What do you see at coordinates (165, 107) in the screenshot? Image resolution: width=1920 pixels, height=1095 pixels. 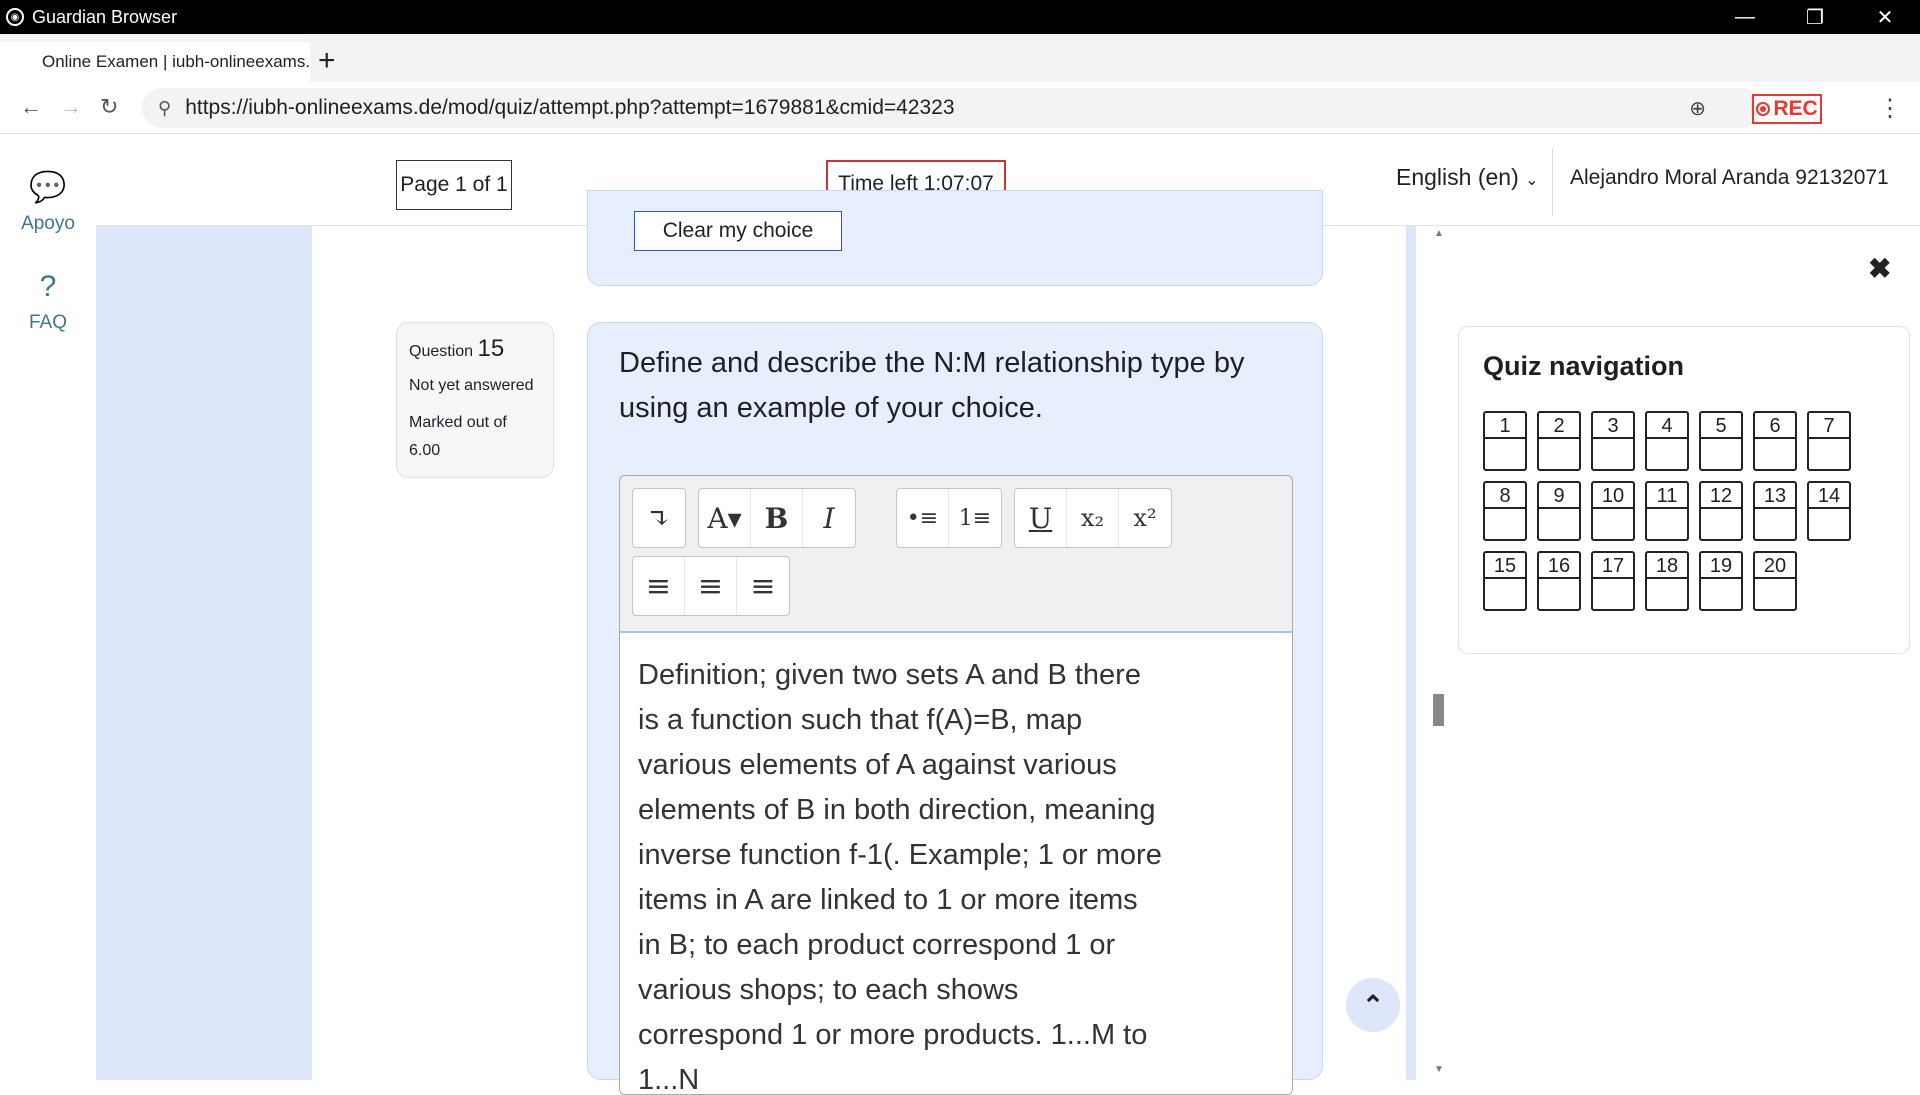 I see `search-icon: ⚲` at bounding box center [165, 107].